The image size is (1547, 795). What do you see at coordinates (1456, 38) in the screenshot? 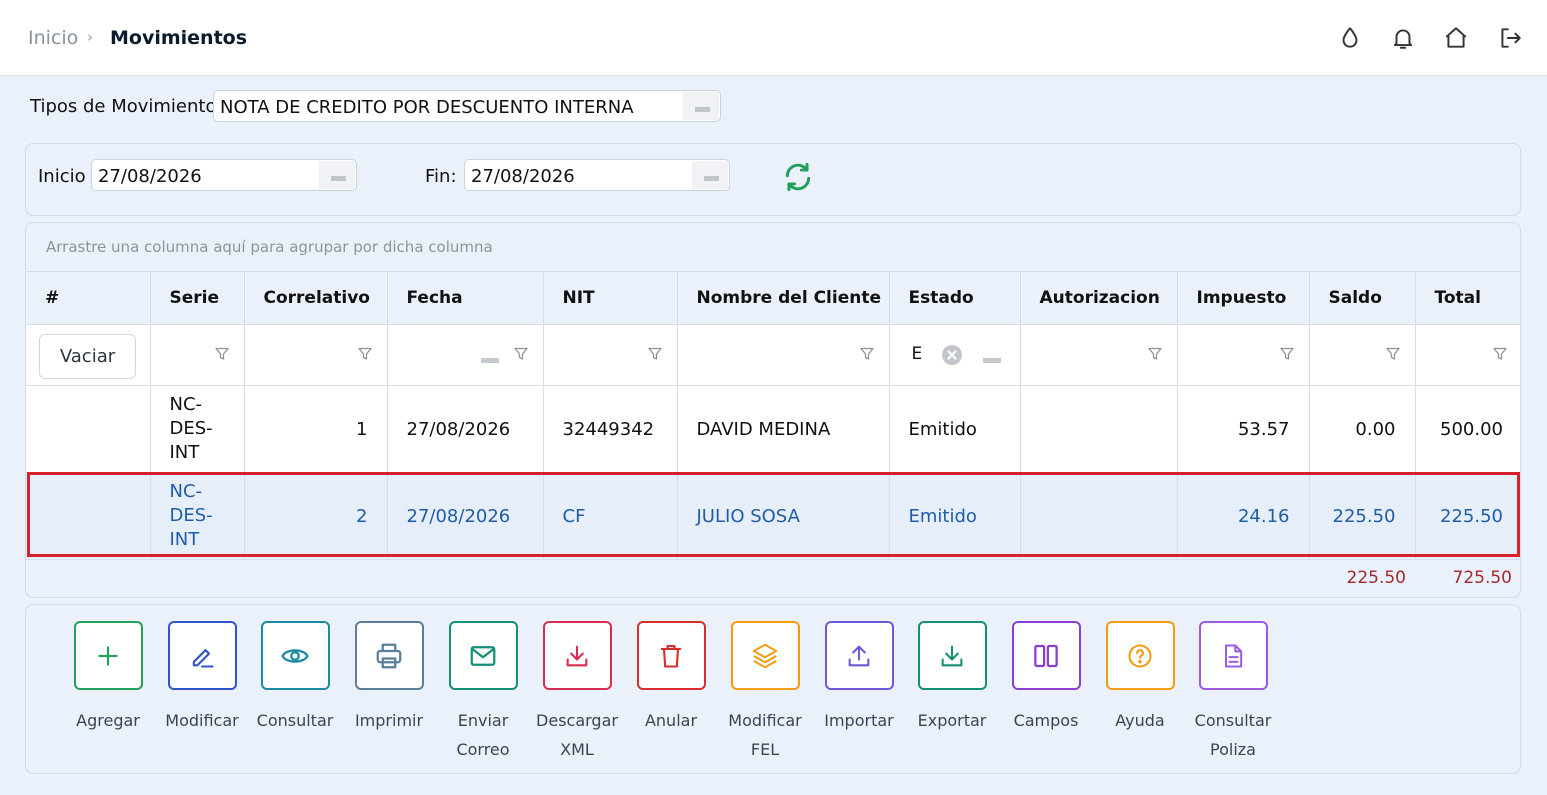
I see `home-icon` at bounding box center [1456, 38].